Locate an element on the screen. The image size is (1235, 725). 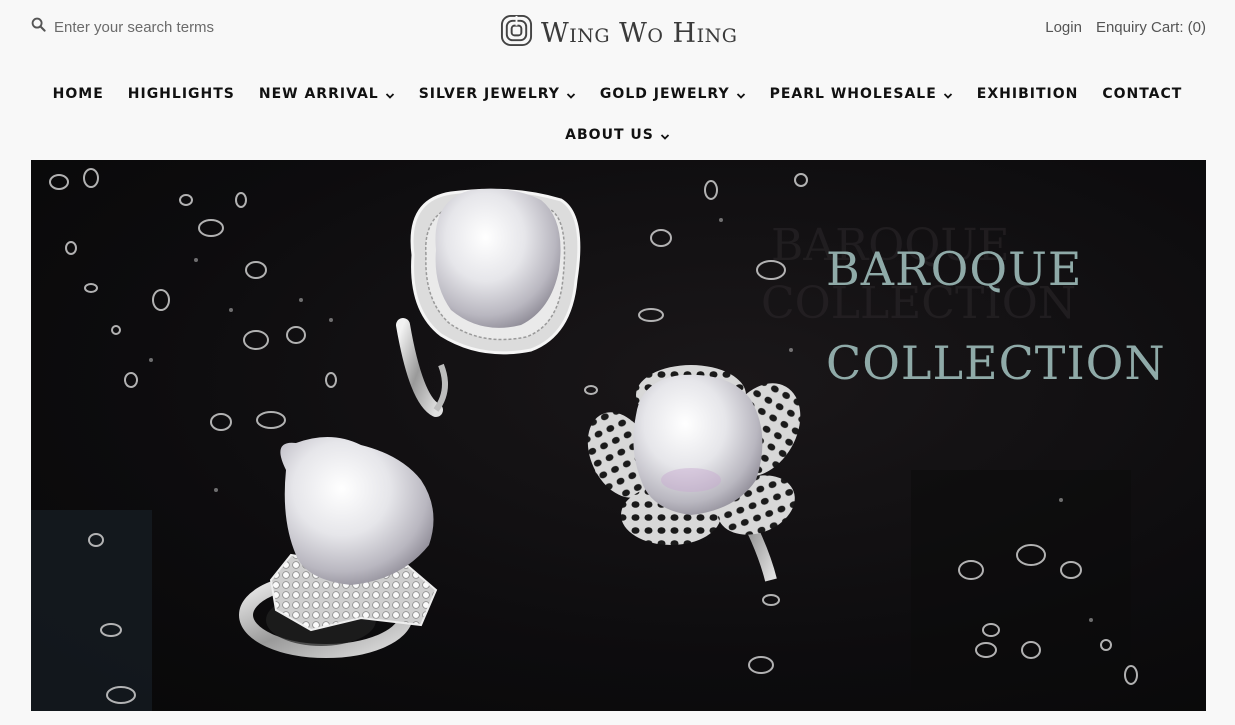
account-links: Login Enquiry Cart: (0) is located at coordinates (1125, 27).